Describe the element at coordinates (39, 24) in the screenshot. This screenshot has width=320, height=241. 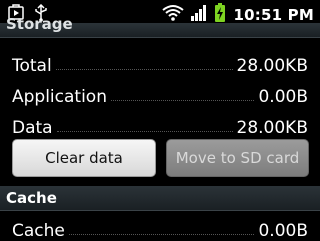
I see `storage-header-label: Storage` at that location.